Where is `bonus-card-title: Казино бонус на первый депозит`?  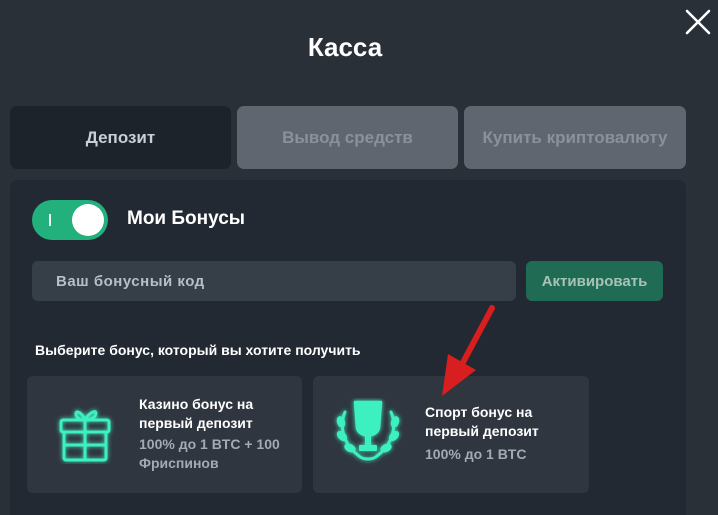
bonus-card-title: Казино бонус на первый депозит is located at coordinates (196, 413).